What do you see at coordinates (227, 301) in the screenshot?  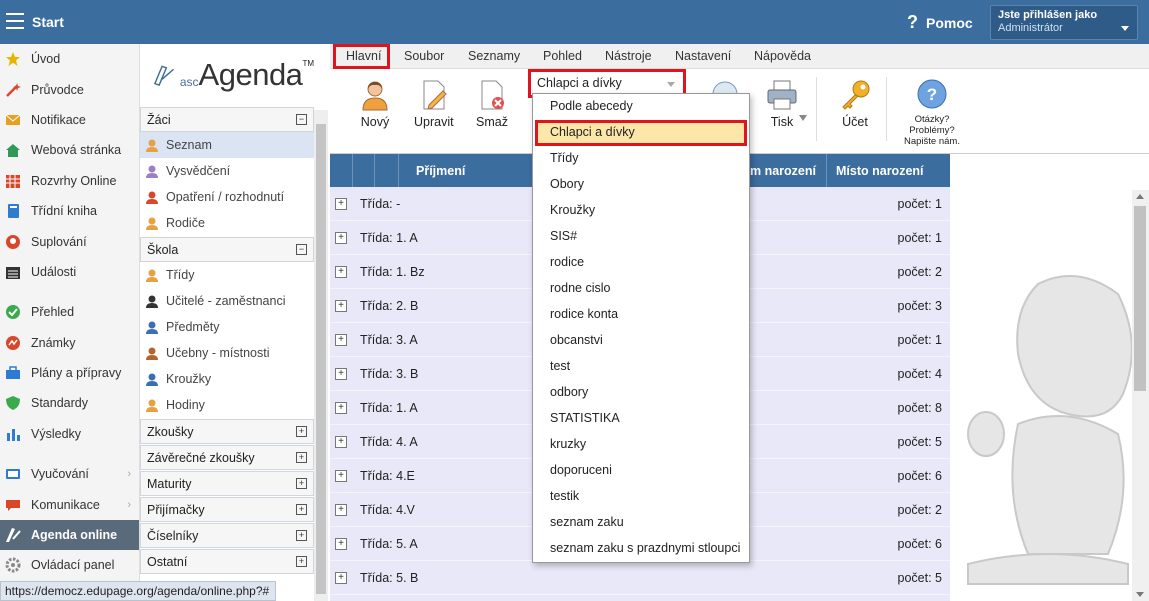 I see `agenda-item: Učitelé - zaměstnanci` at bounding box center [227, 301].